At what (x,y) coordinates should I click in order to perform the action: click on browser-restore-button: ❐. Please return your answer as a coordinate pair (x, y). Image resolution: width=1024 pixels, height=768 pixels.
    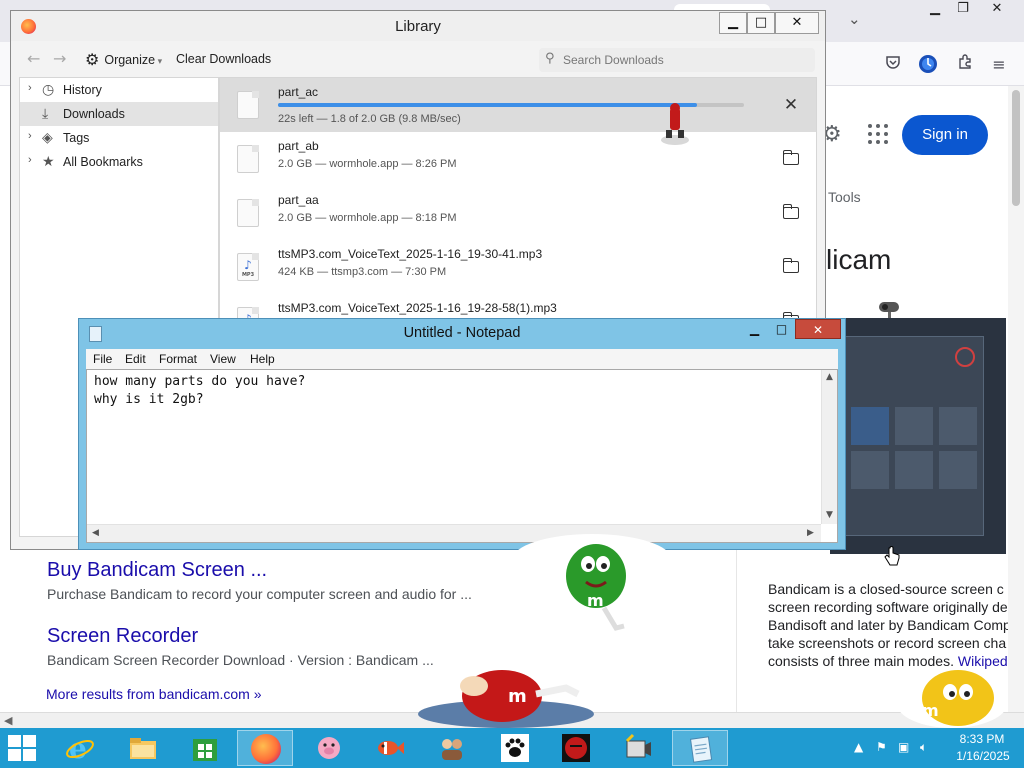
    Looking at the image, I should click on (963, 9).